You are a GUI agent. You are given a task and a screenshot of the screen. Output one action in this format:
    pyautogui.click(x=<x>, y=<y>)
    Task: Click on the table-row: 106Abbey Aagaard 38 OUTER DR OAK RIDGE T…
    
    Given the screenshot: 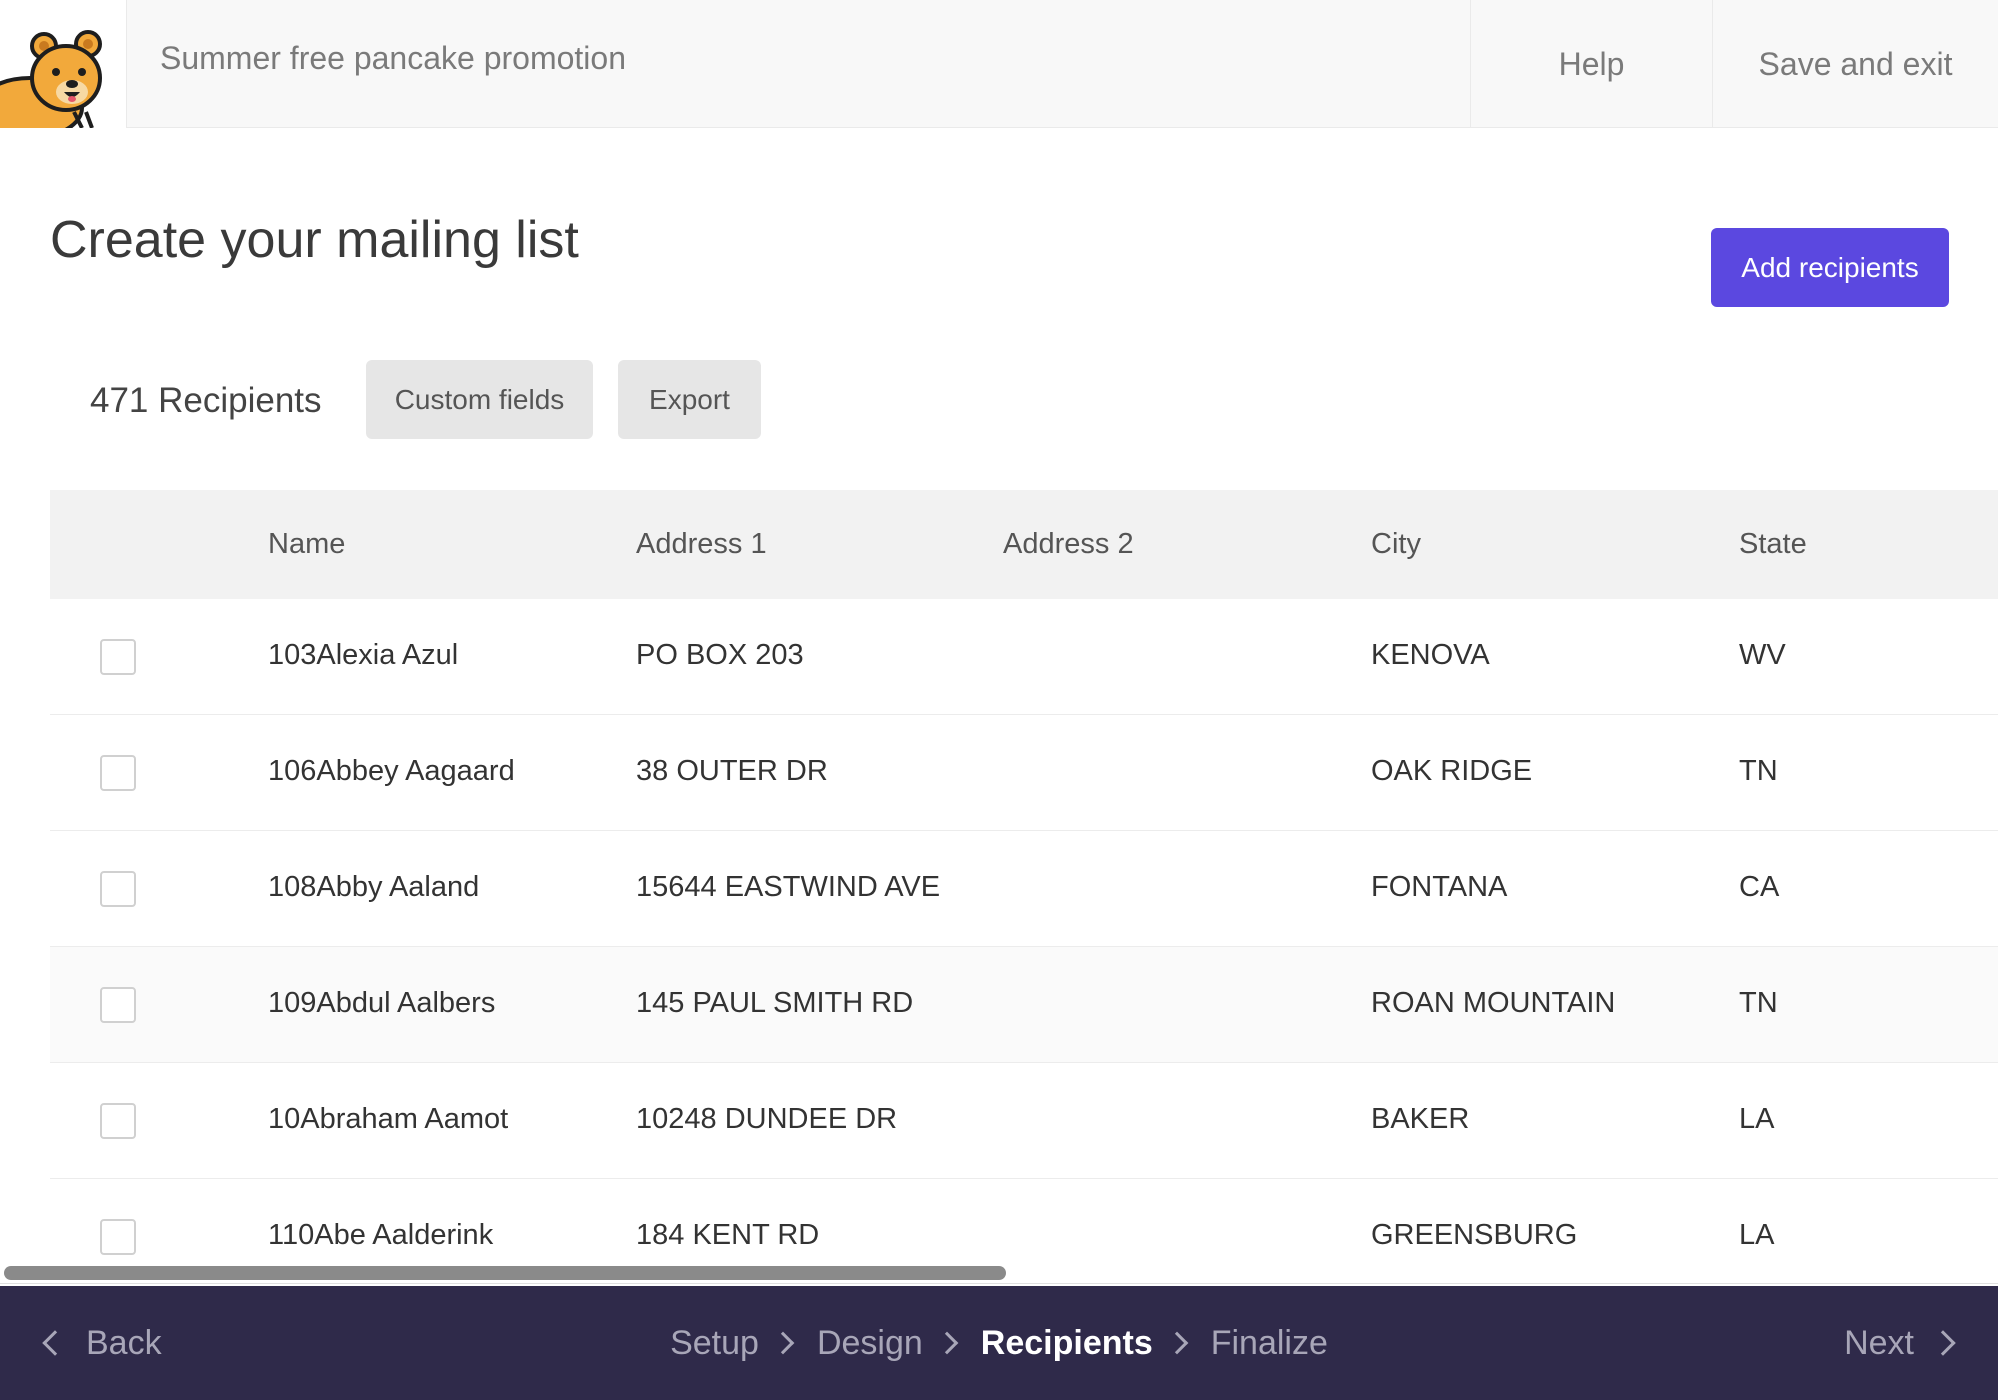 What is the action you would take?
    pyautogui.click(x=1024, y=773)
    